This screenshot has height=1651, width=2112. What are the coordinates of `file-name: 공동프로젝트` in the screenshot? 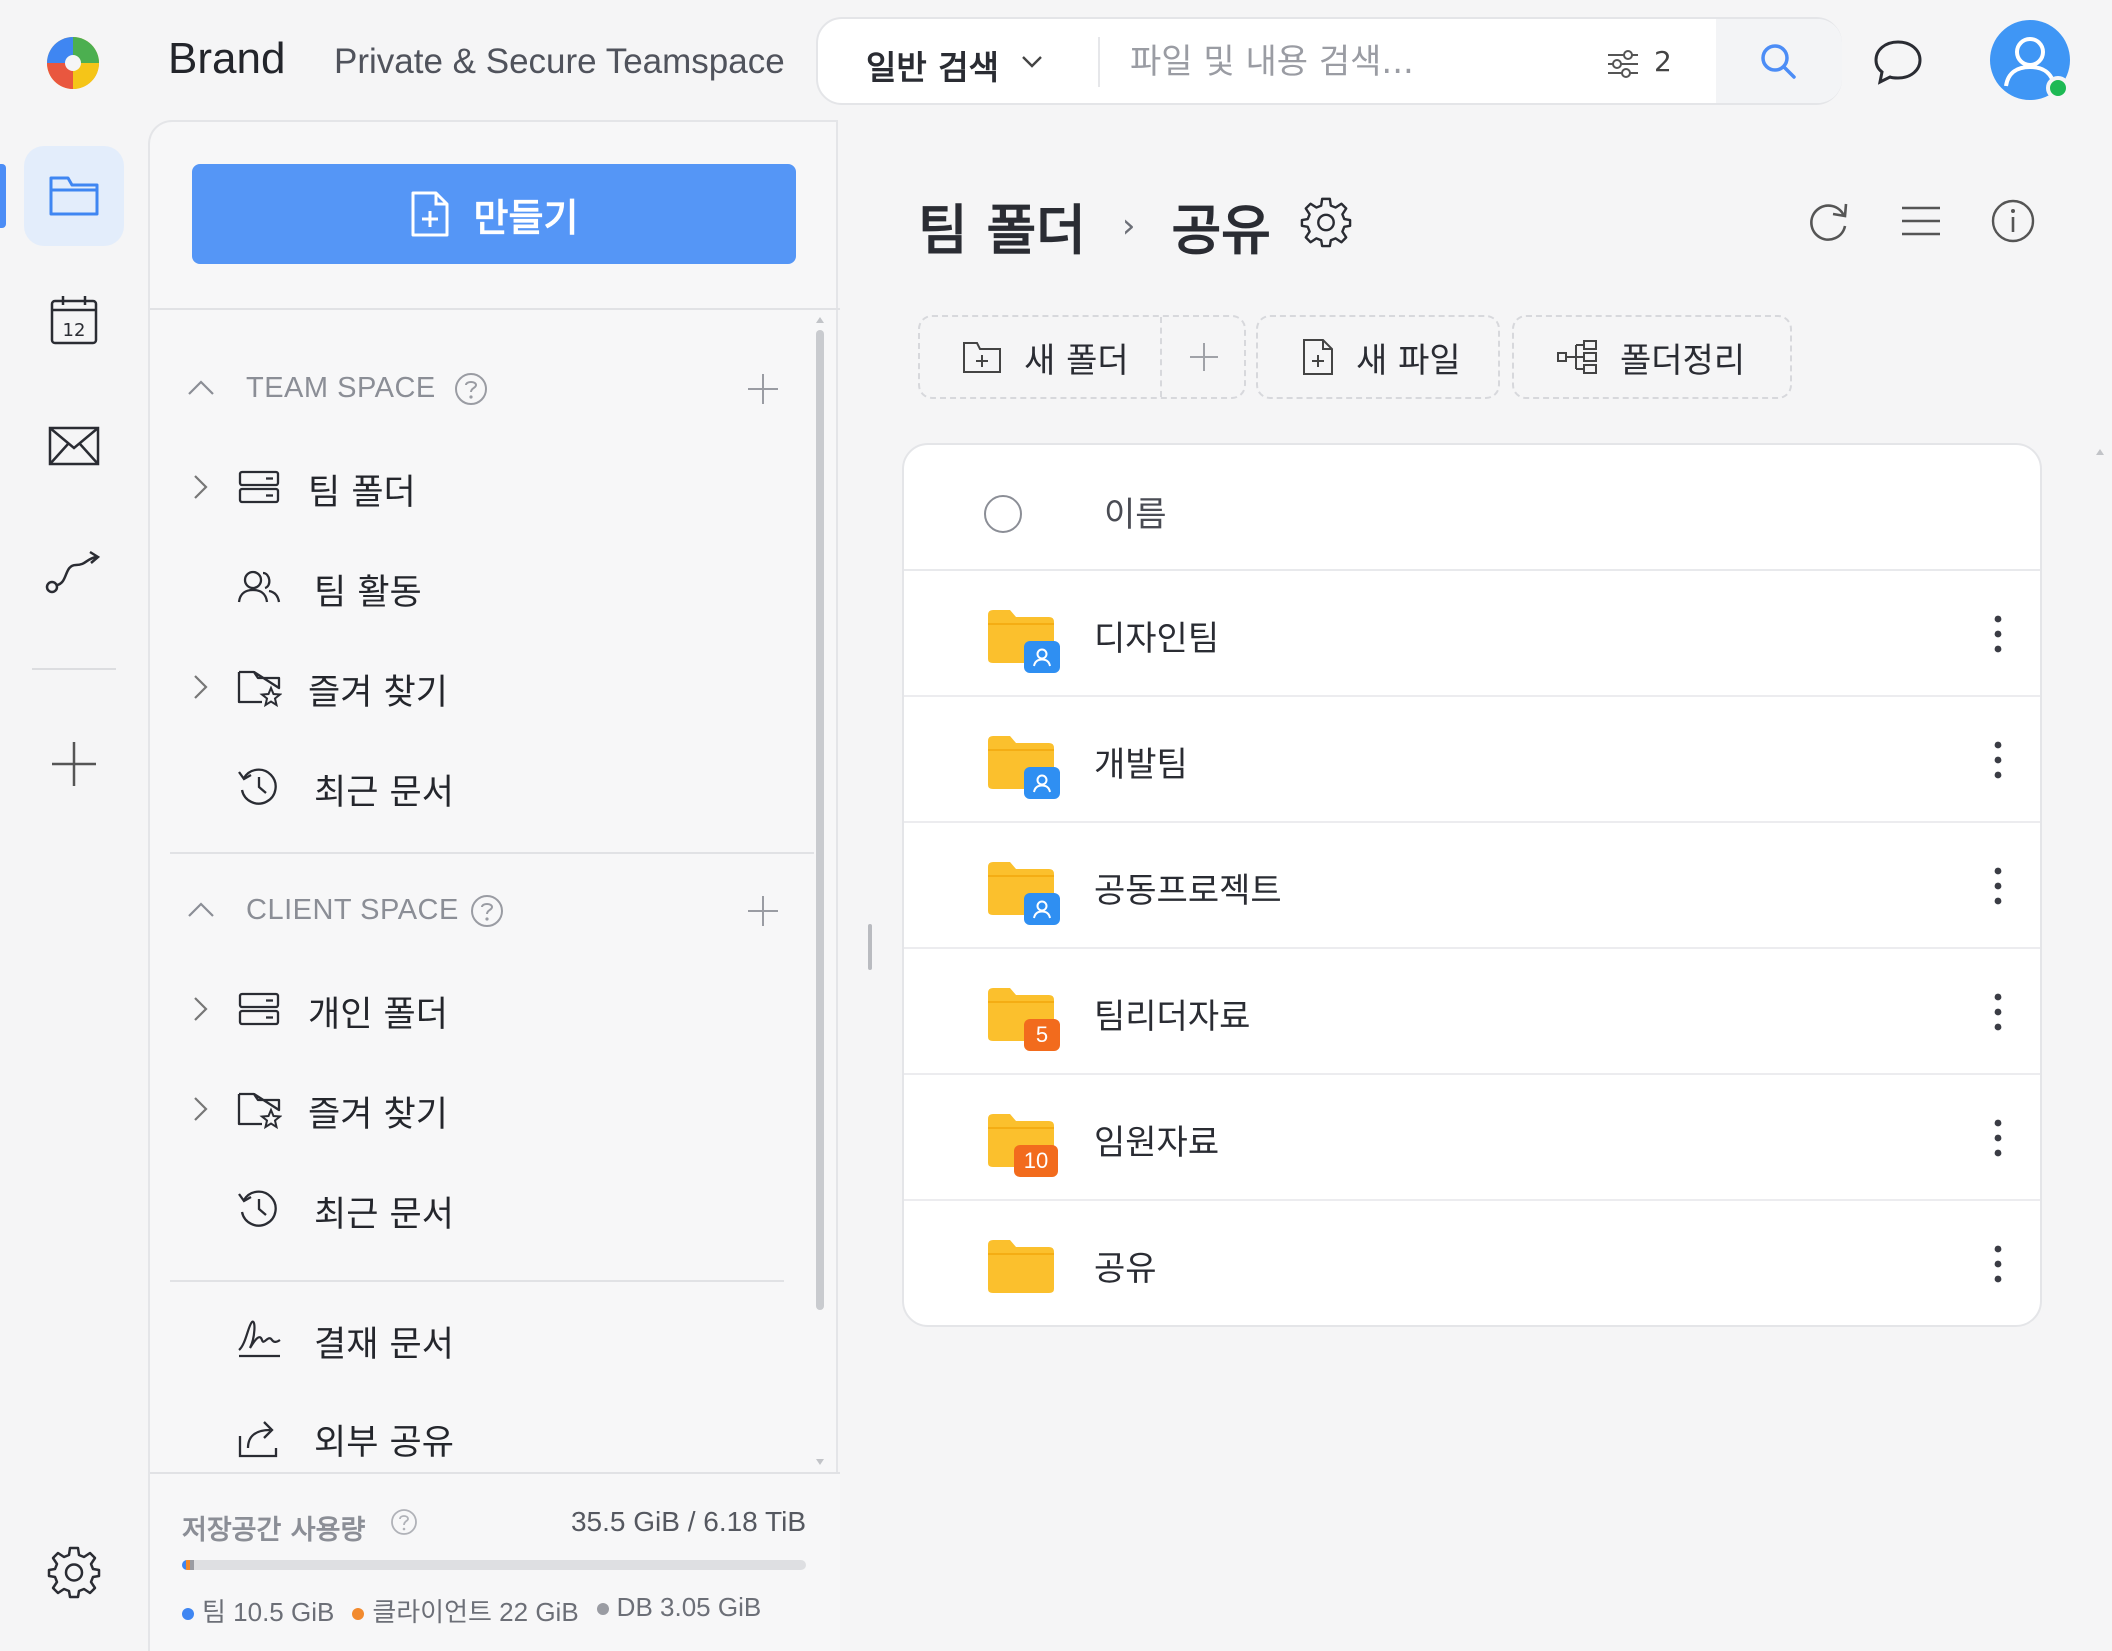 It's located at (1188, 887).